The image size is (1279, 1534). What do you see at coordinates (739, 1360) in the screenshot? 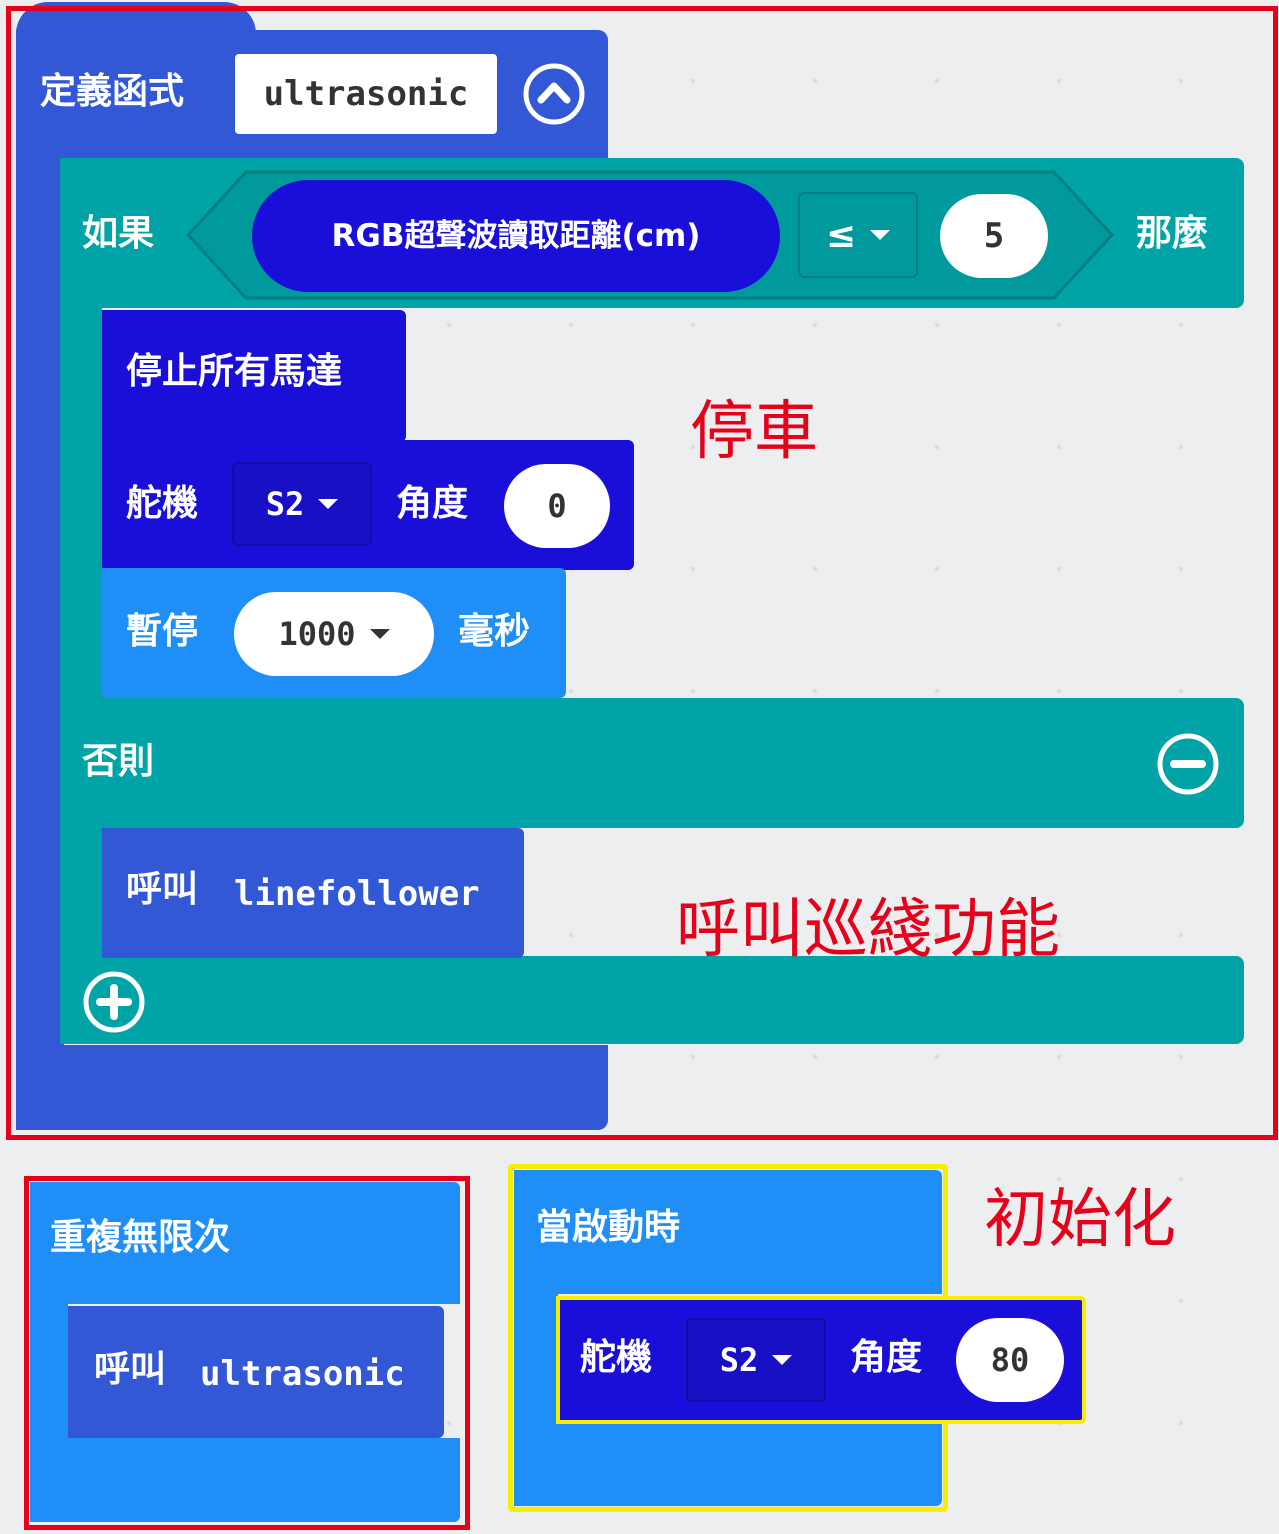
I see `servo-port-value: S2` at bounding box center [739, 1360].